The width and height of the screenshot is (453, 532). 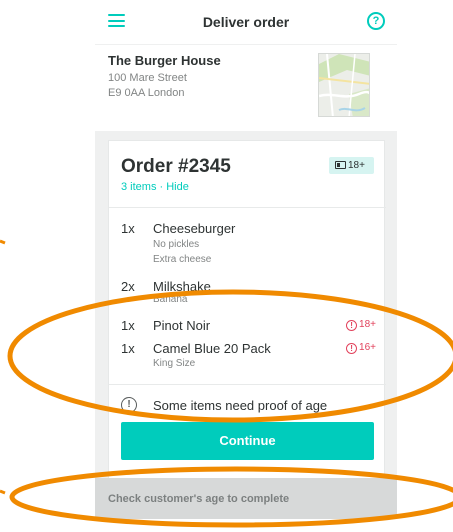 What do you see at coordinates (182, 286) in the screenshot?
I see `item-name: Milkshake` at bounding box center [182, 286].